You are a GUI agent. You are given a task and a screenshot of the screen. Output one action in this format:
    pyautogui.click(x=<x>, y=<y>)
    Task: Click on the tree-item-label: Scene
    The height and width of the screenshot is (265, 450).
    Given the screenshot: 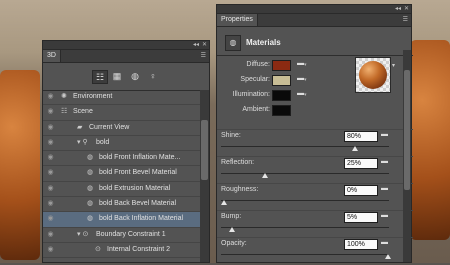 What is the action you would take?
    pyautogui.click(x=83, y=112)
    